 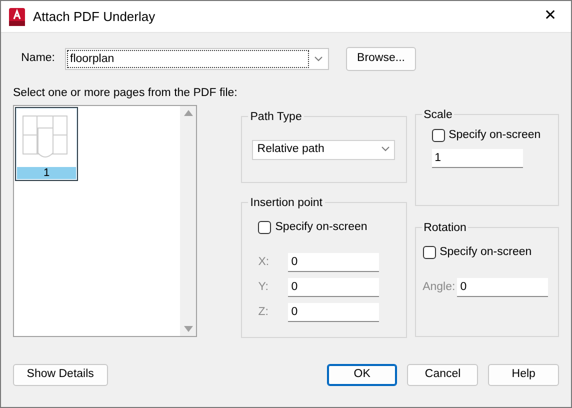 What do you see at coordinates (94, 17) in the screenshot?
I see `window-title: Attach PDF Underlay` at bounding box center [94, 17].